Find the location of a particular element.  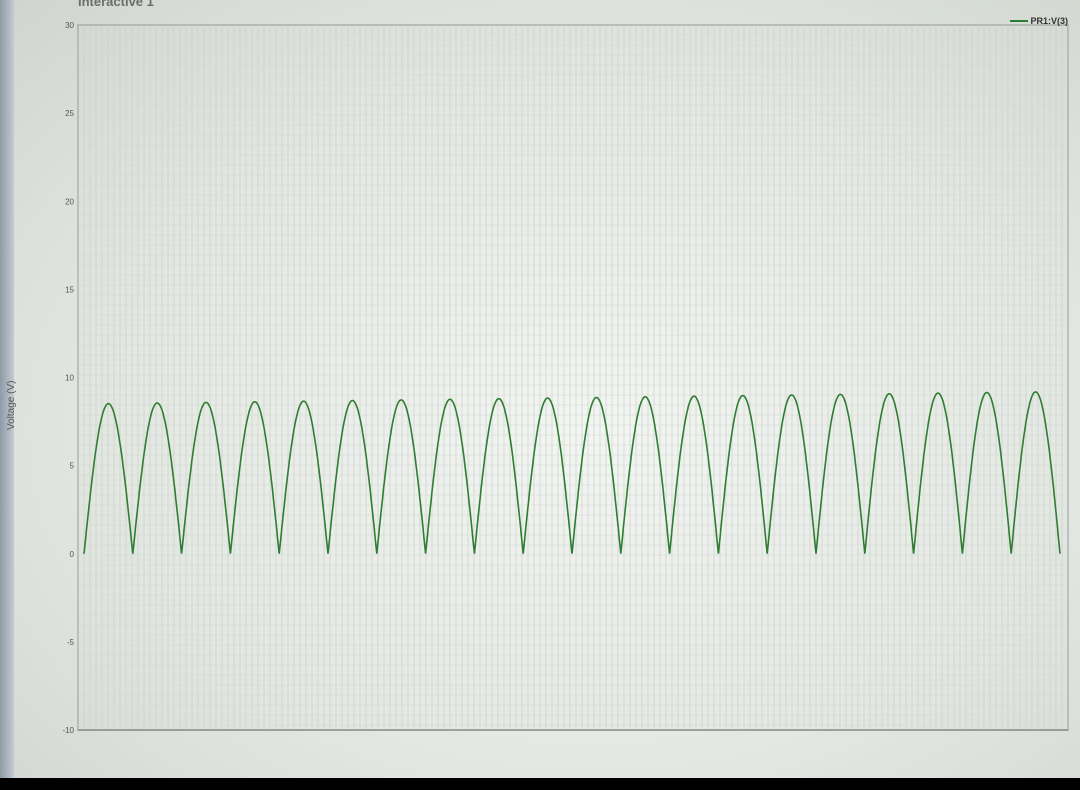

y-tick-label: 30 is located at coordinates (69, 25).